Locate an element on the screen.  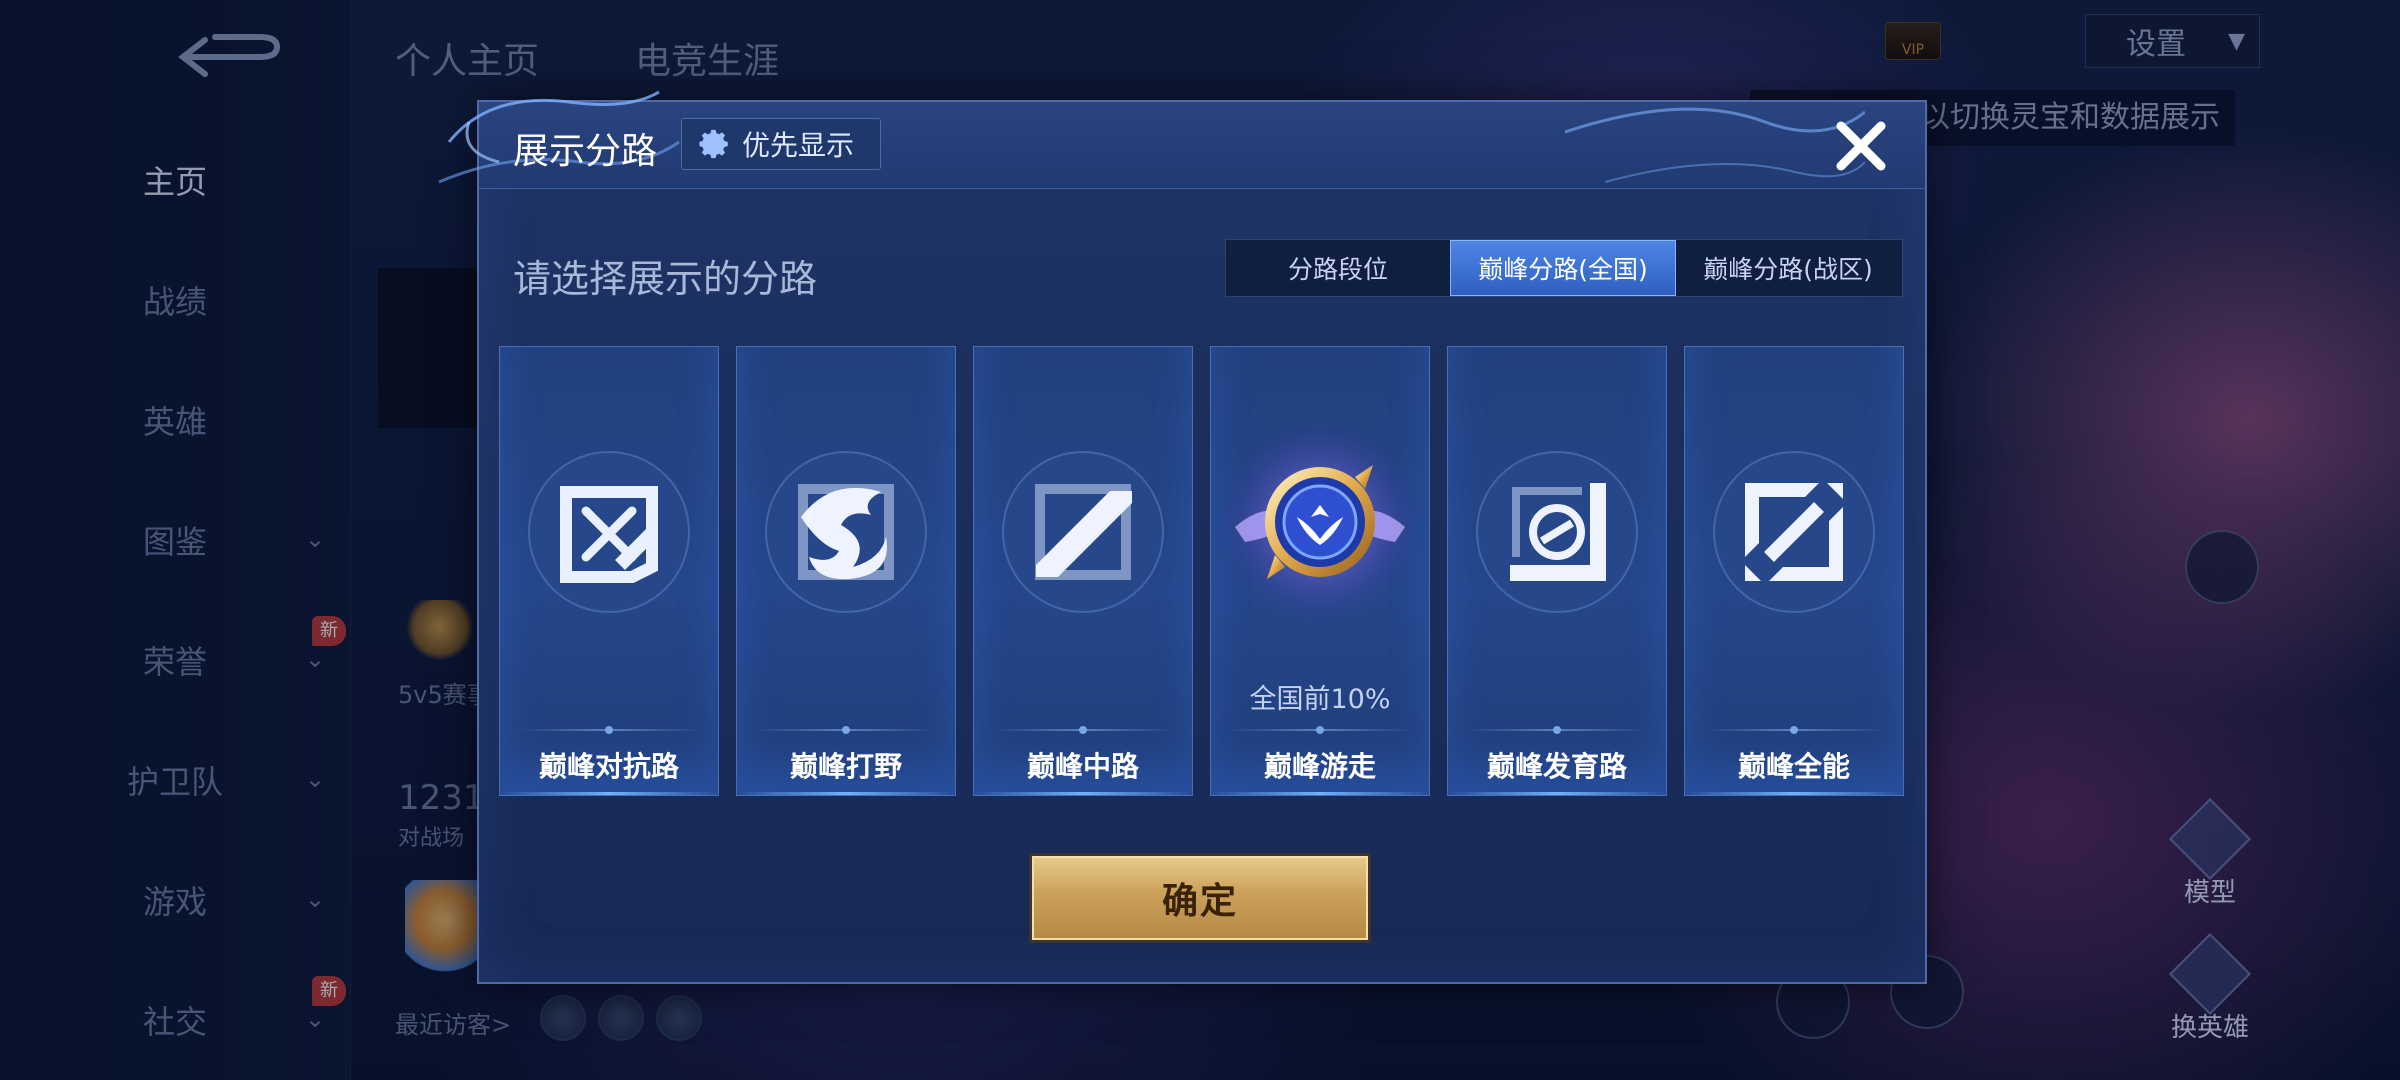
close-icon is located at coordinates (1861, 146).